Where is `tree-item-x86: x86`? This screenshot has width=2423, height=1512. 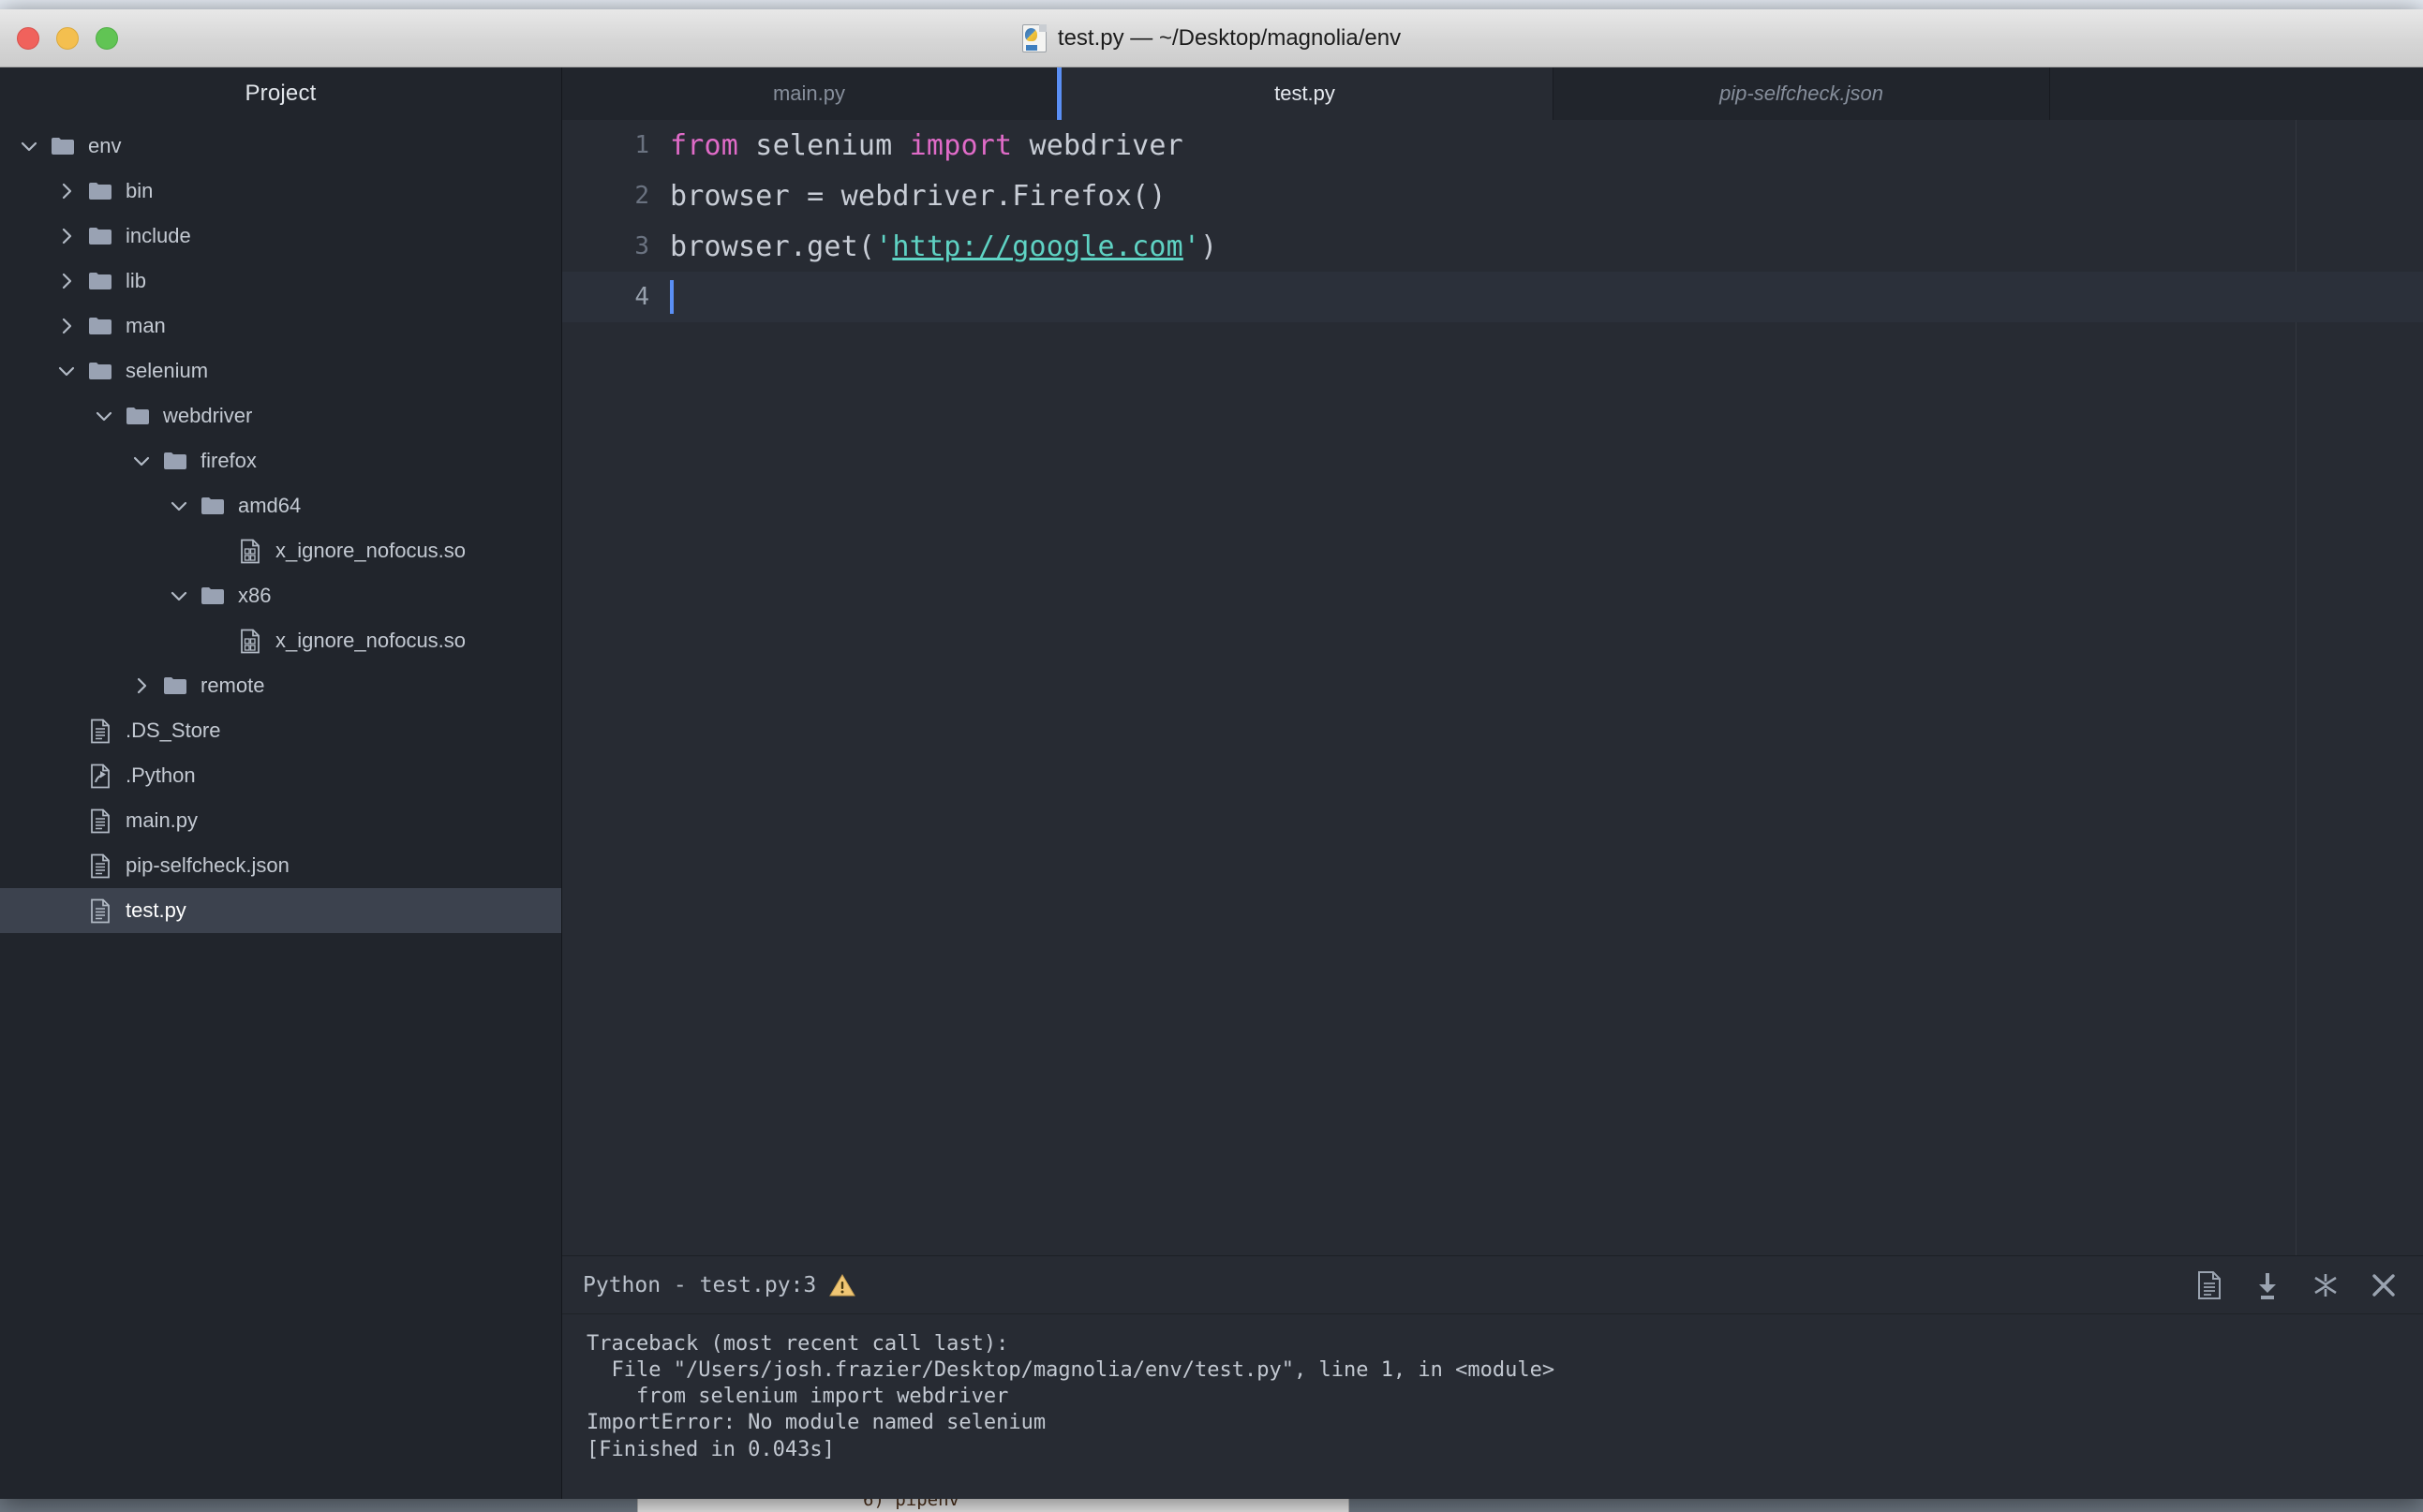
tree-item-x86: x86 is located at coordinates (280, 595).